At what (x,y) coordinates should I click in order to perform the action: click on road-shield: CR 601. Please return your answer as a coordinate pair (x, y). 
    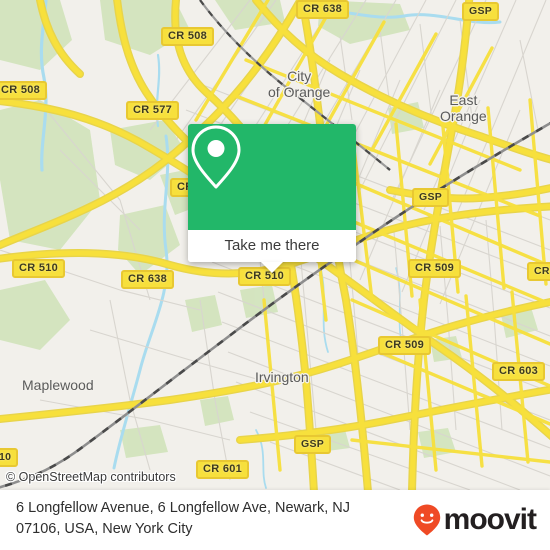
    Looking at the image, I should click on (223, 469).